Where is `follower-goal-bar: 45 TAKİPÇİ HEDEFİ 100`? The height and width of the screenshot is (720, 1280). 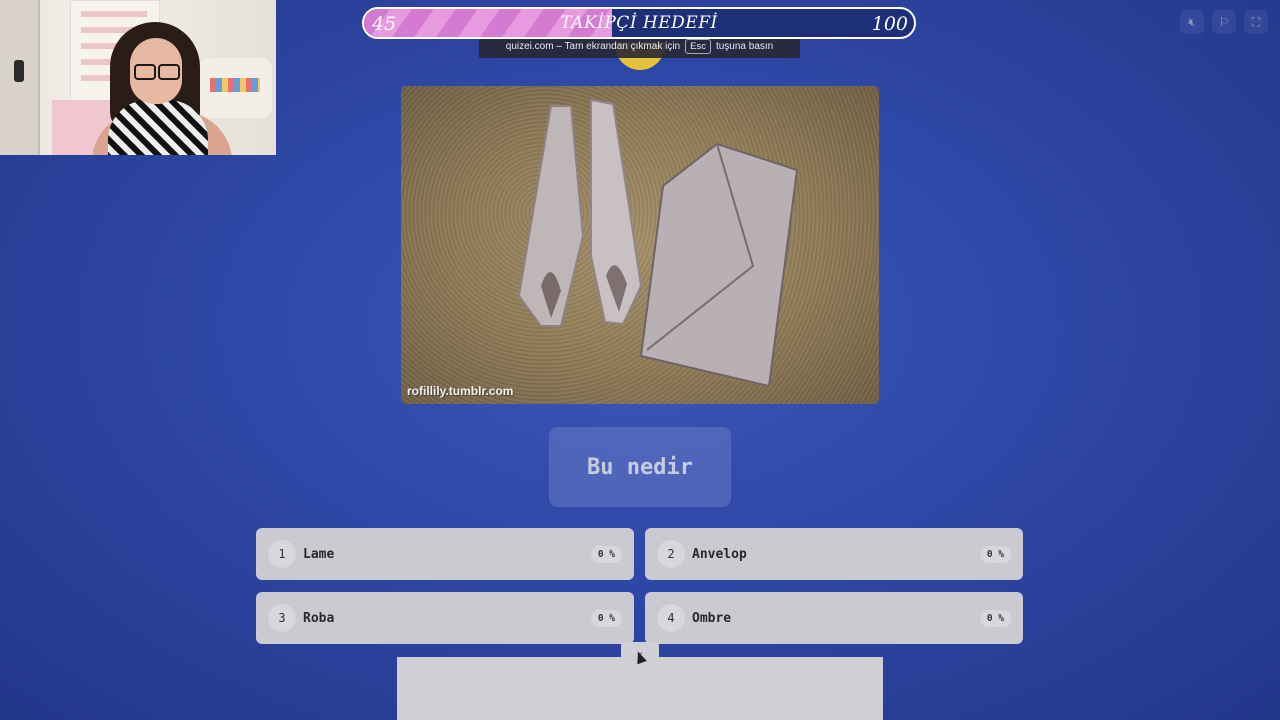
follower-goal-bar: 45 TAKİPÇİ HEDEFİ 100 is located at coordinates (639, 23).